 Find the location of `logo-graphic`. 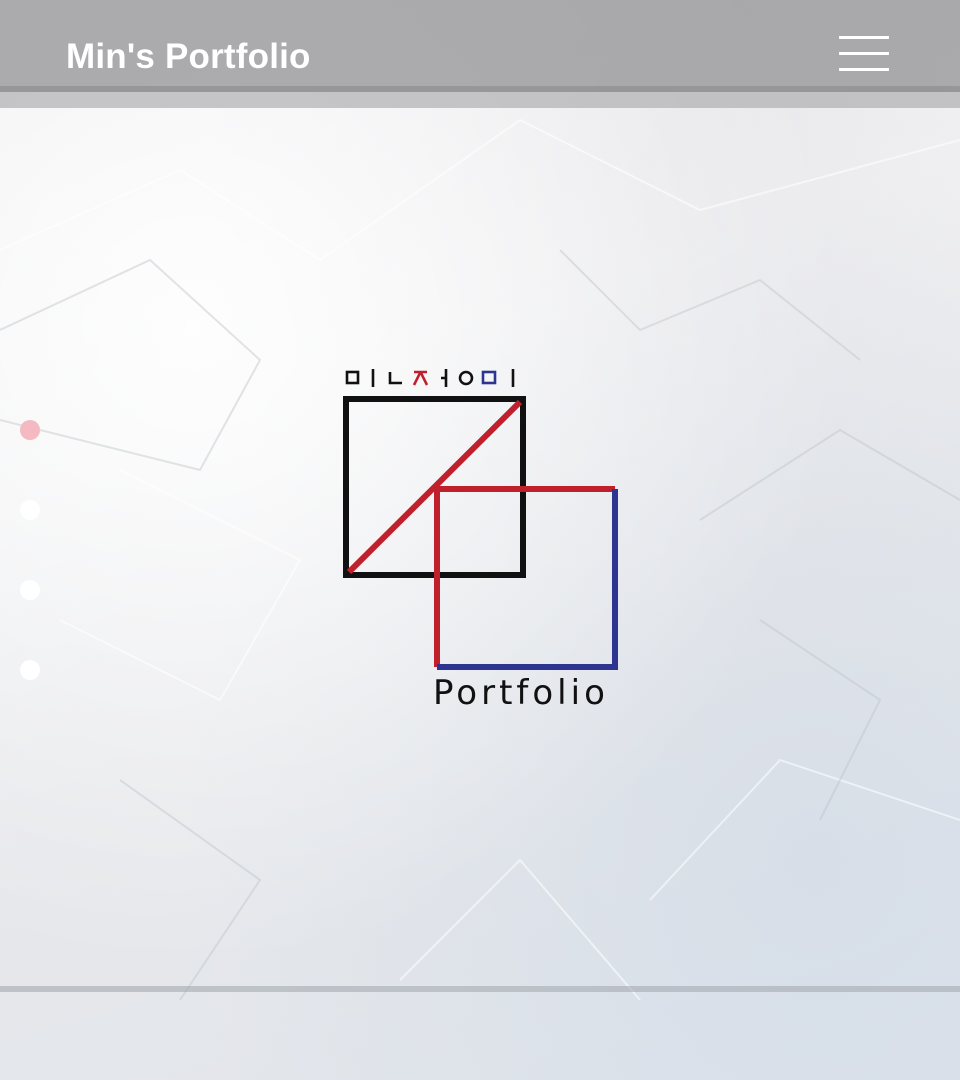

logo-graphic is located at coordinates (480, 519).